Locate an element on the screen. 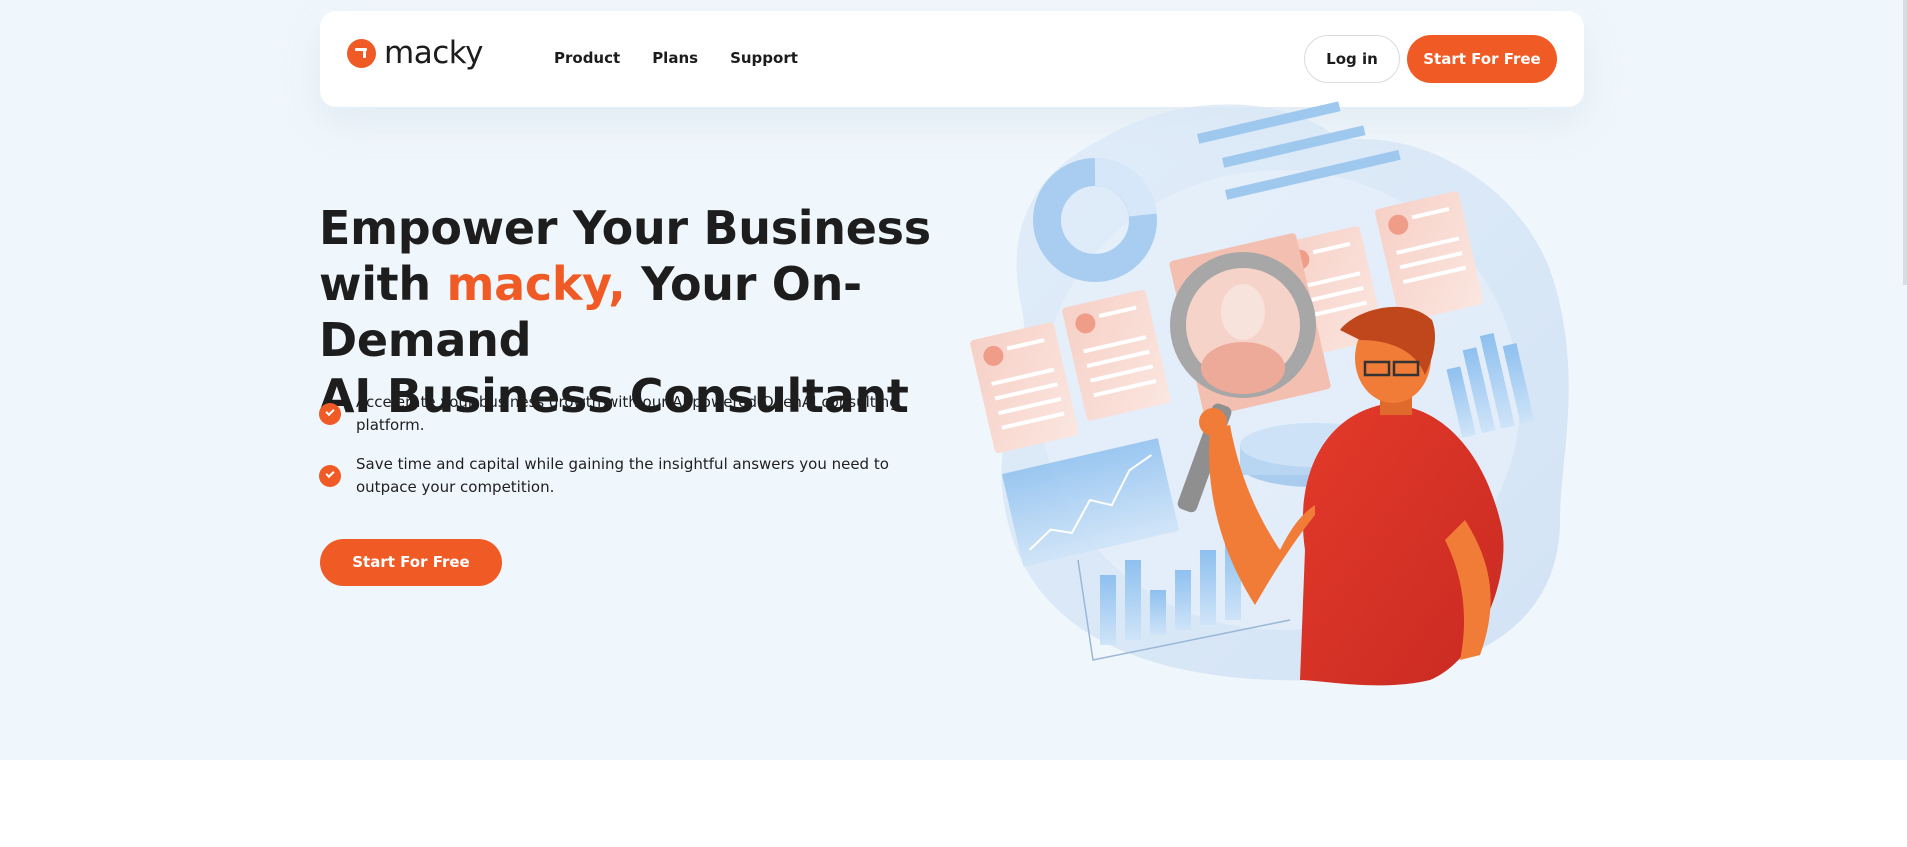  scrollbar is located at coordinates (1905, 142).